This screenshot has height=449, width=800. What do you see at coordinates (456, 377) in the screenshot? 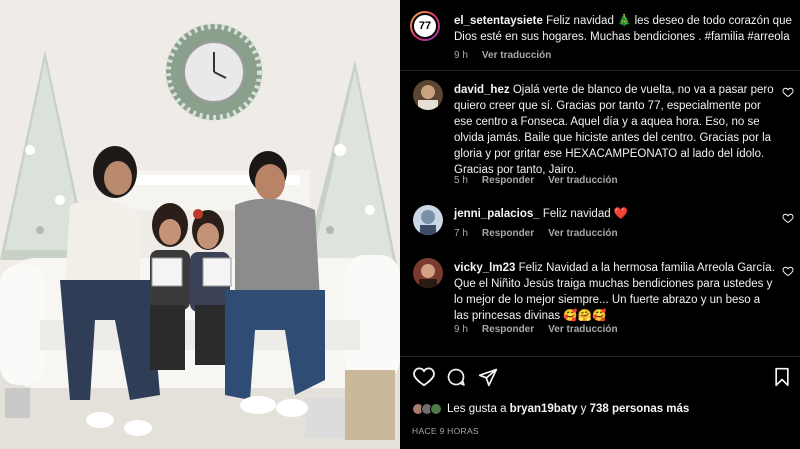
I see `comment-icon` at bounding box center [456, 377].